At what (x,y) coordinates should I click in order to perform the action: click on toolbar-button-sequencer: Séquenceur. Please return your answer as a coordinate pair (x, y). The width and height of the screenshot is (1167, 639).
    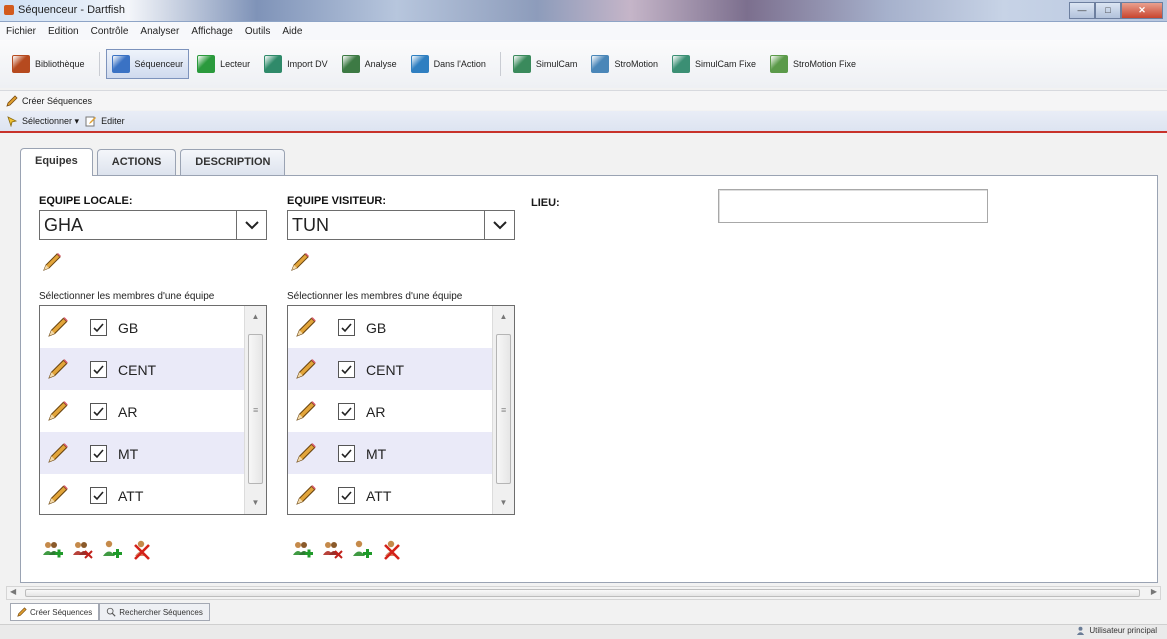
    Looking at the image, I should click on (147, 64).